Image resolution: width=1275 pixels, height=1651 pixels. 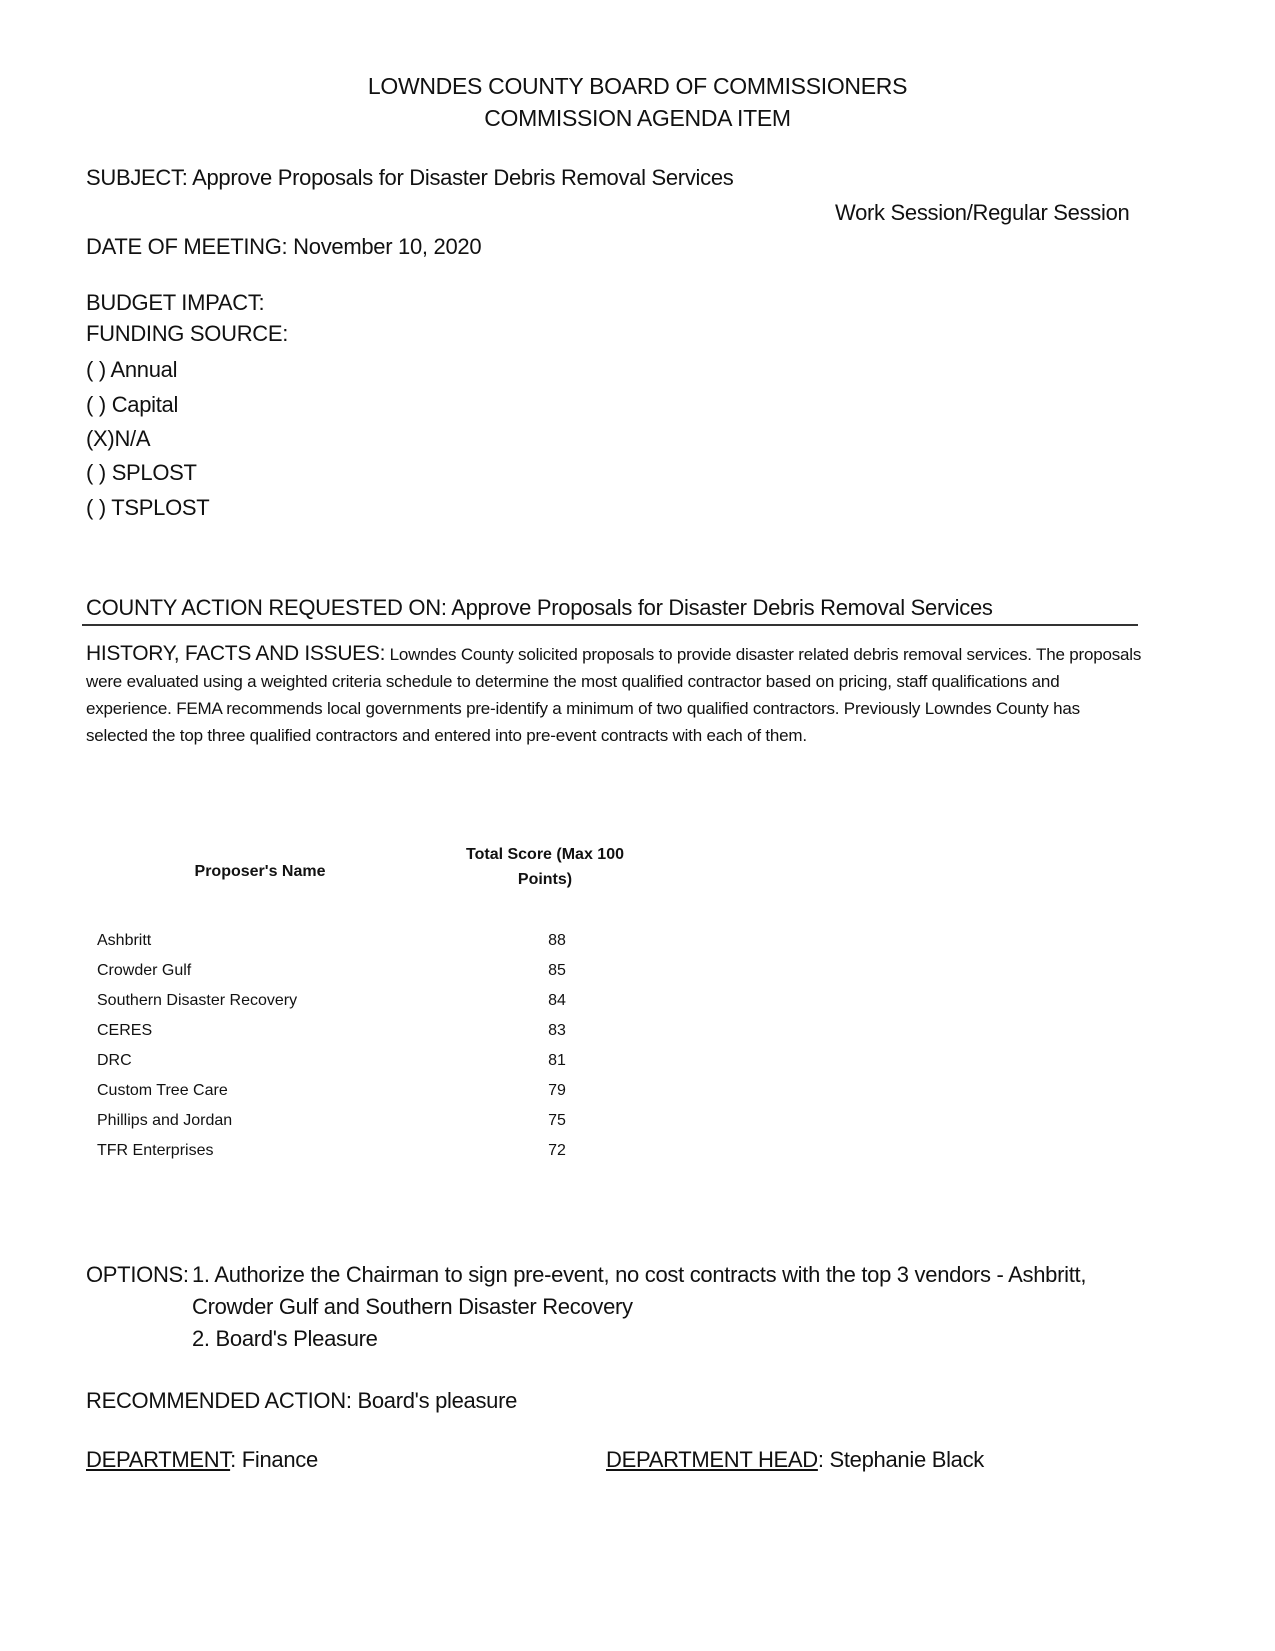 What do you see at coordinates (144, 970) in the screenshot?
I see `proposer-name: Crowder Gulf` at bounding box center [144, 970].